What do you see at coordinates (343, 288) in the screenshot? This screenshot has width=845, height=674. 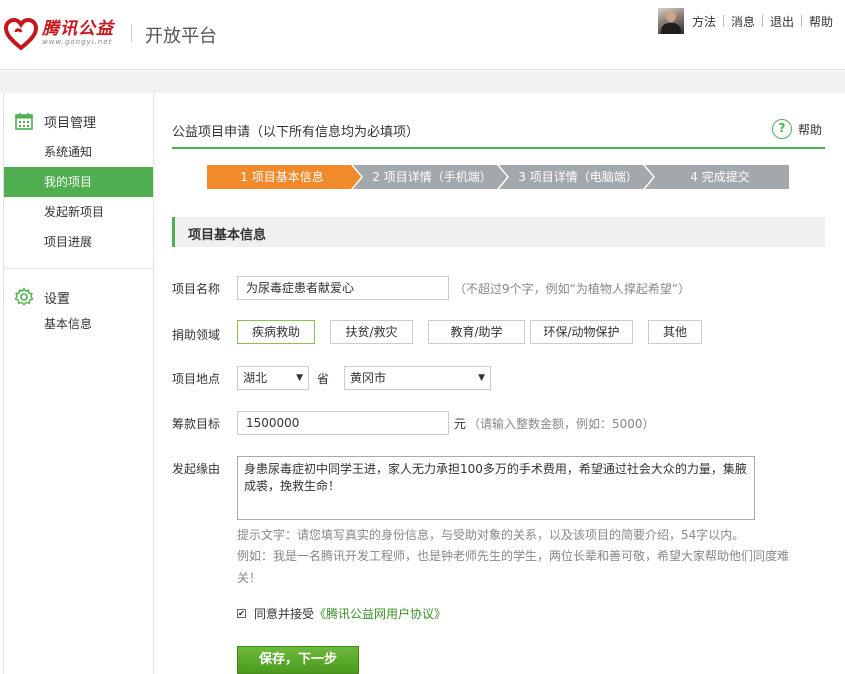 I see `project-name-input: 为尿毒症患者献爱心` at bounding box center [343, 288].